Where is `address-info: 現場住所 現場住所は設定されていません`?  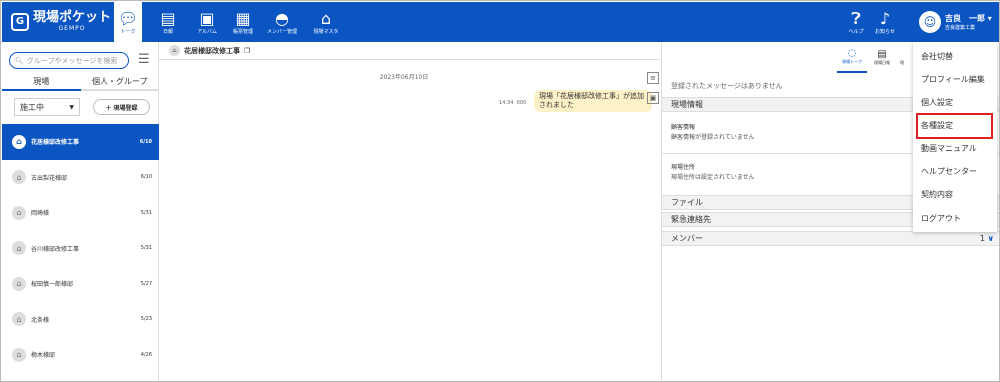
address-info: 現場住所 現場住所は設定されていません is located at coordinates (713, 173).